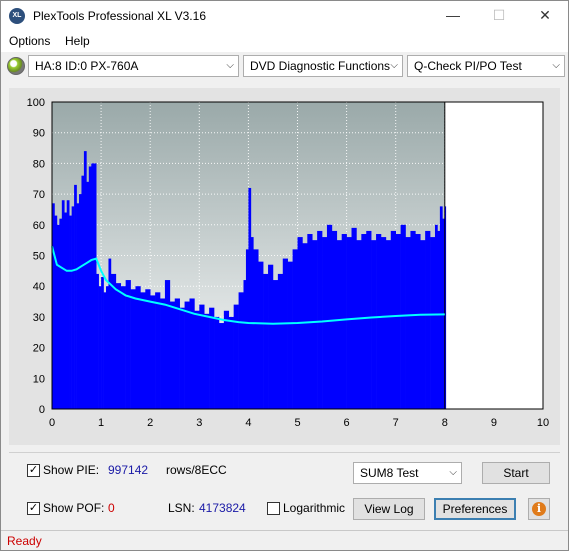 The width and height of the screenshot is (569, 551). I want to click on function-select: DVD Diagnostic Functions ⌵, so click(323, 66).